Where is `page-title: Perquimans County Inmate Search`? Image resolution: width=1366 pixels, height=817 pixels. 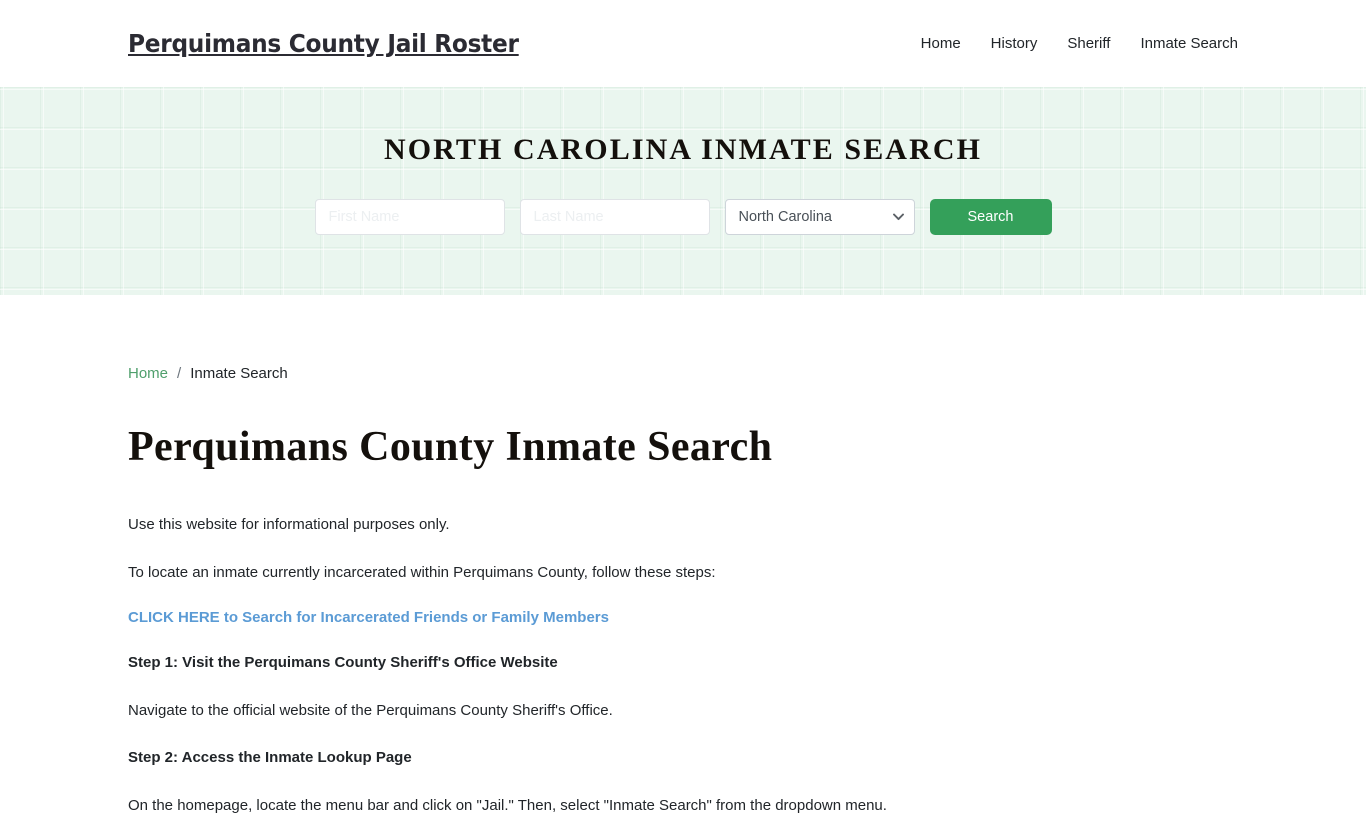
page-title: Perquimans County Inmate Search is located at coordinates (450, 447).